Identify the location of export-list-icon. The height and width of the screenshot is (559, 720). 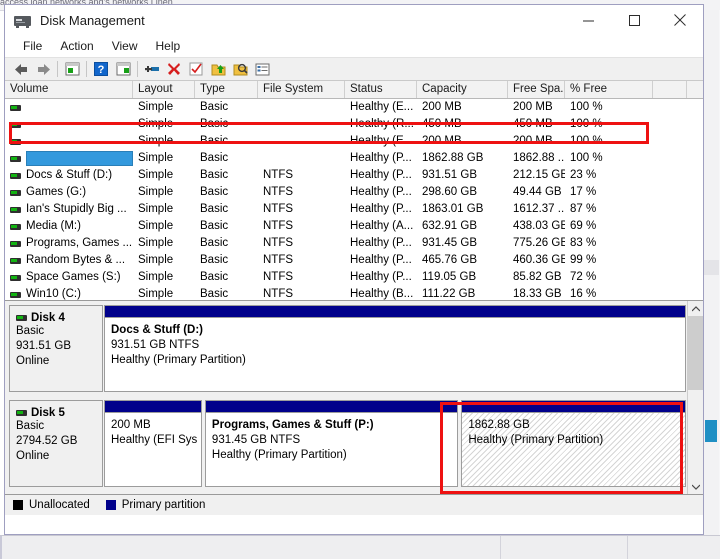
(218, 69).